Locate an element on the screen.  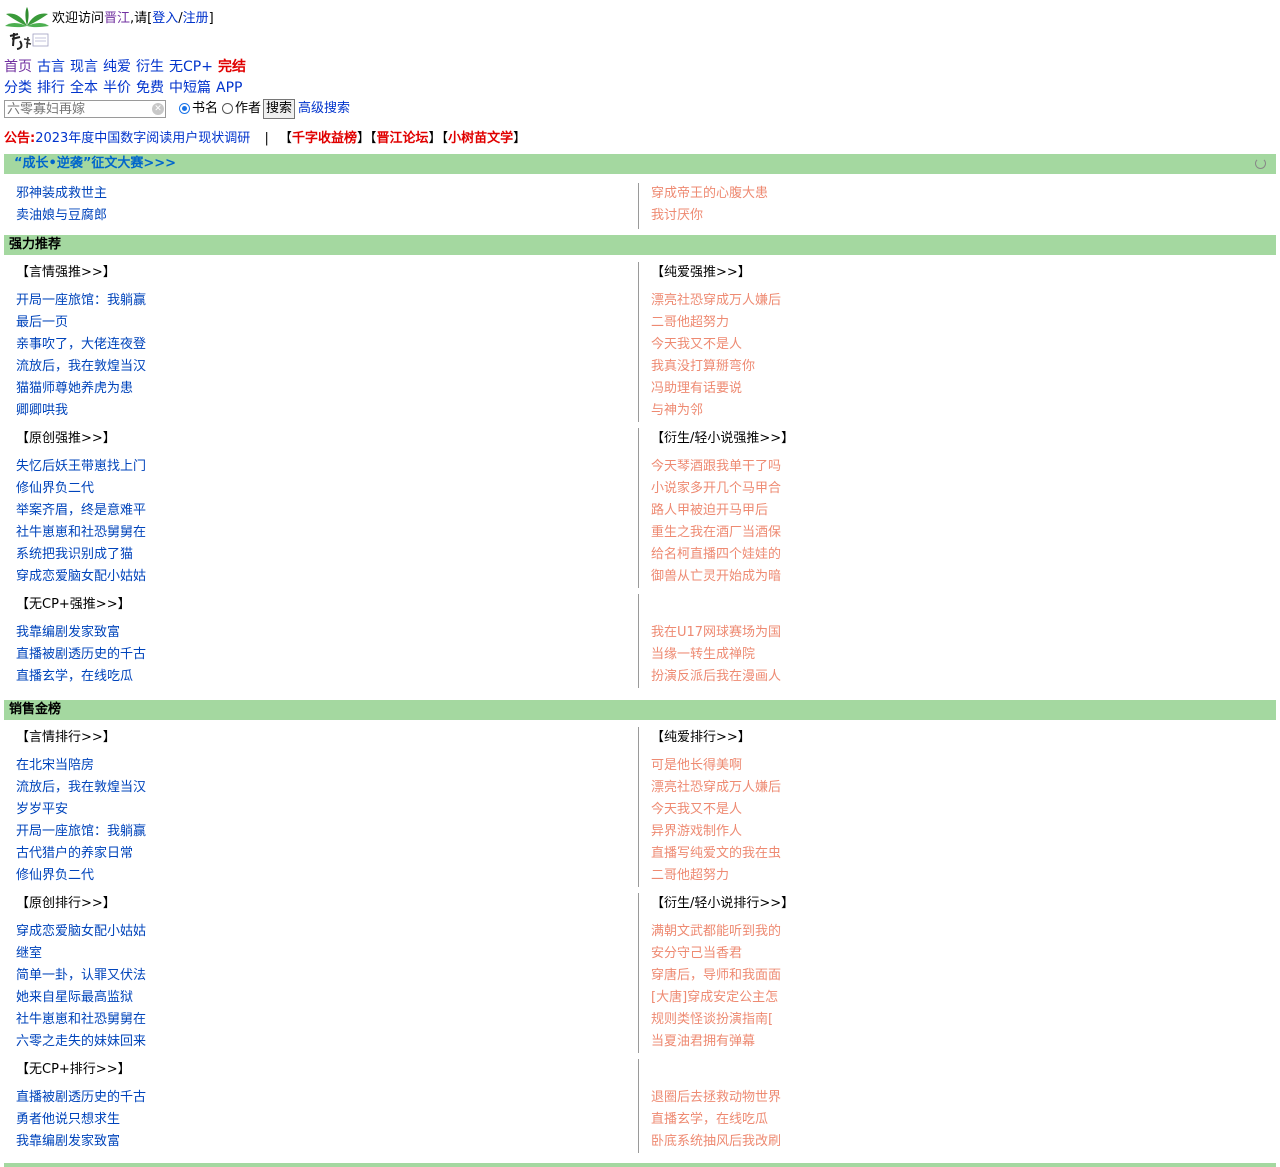
clear-icon: ✕ is located at coordinates (158, 109).